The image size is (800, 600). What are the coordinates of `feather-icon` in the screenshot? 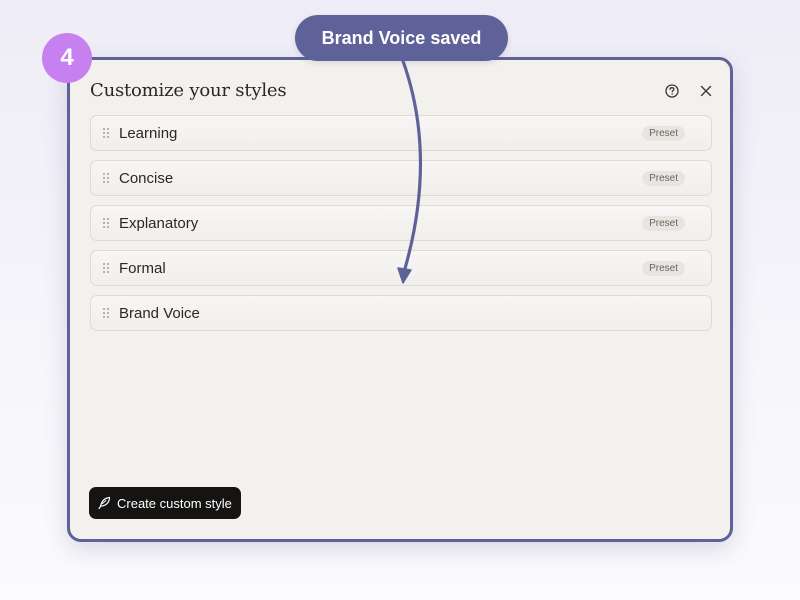 It's located at (104, 503).